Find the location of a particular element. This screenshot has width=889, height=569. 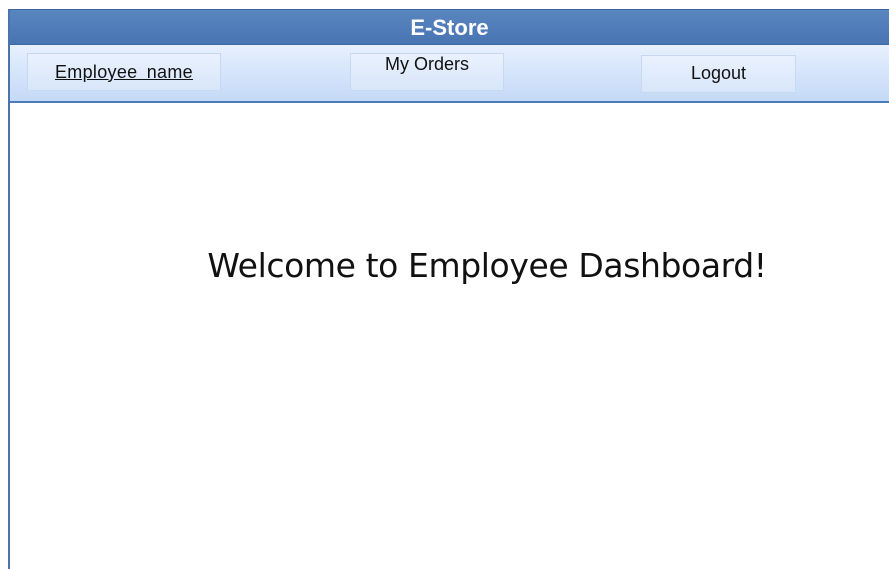

logout-button: Logout is located at coordinates (718, 74).